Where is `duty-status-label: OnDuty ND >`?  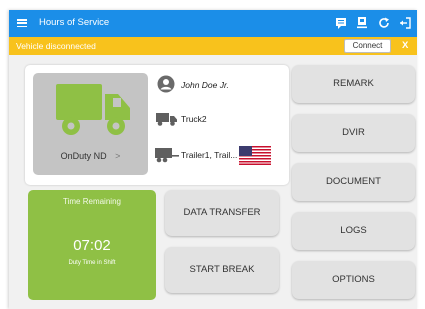 duty-status-label: OnDuty ND > is located at coordinates (90, 156).